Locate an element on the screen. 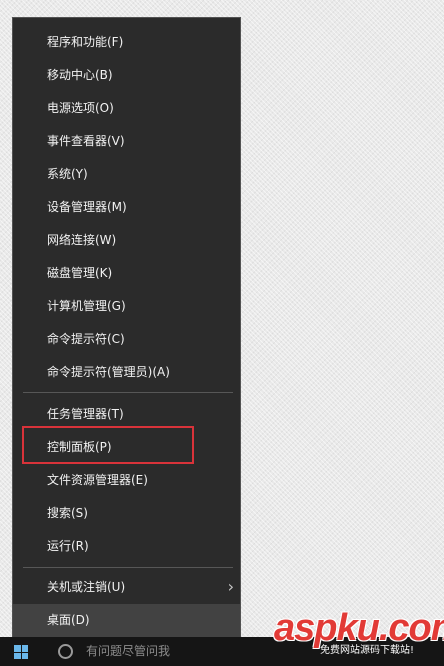 The width and height of the screenshot is (444, 666). menu-item-computer-management: 计算机管理(G) is located at coordinates (126, 306).